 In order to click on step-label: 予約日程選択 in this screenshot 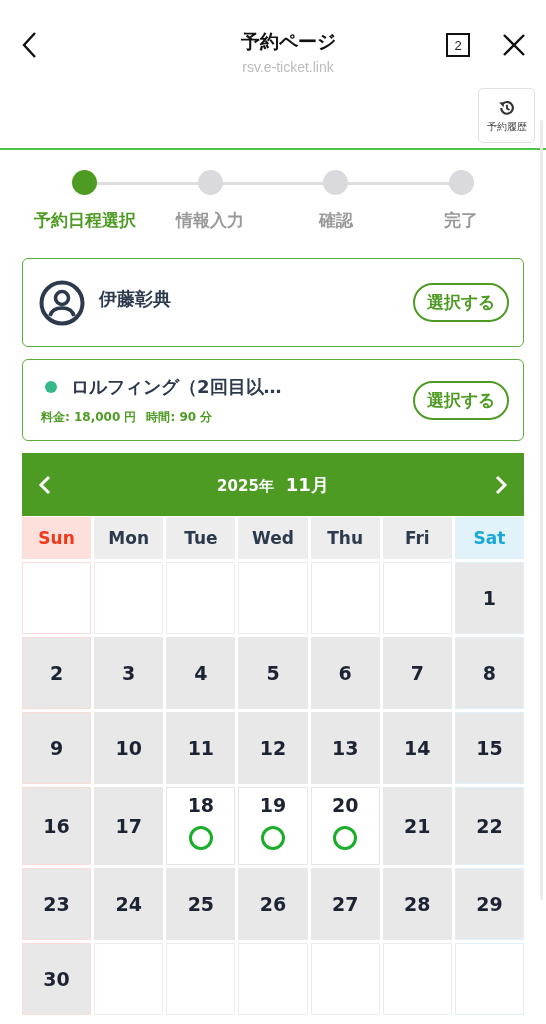, I will do `click(84, 220)`.